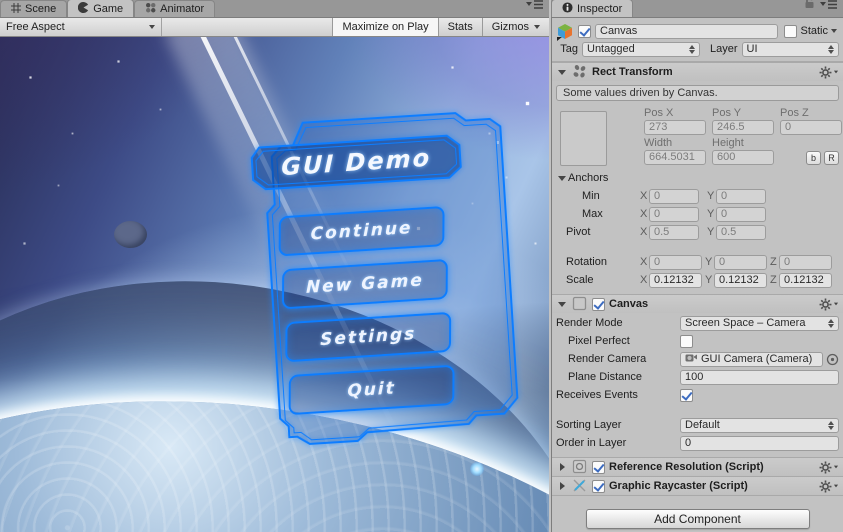 The height and width of the screenshot is (532, 843). I want to click on active-checkbox, so click(584, 31).